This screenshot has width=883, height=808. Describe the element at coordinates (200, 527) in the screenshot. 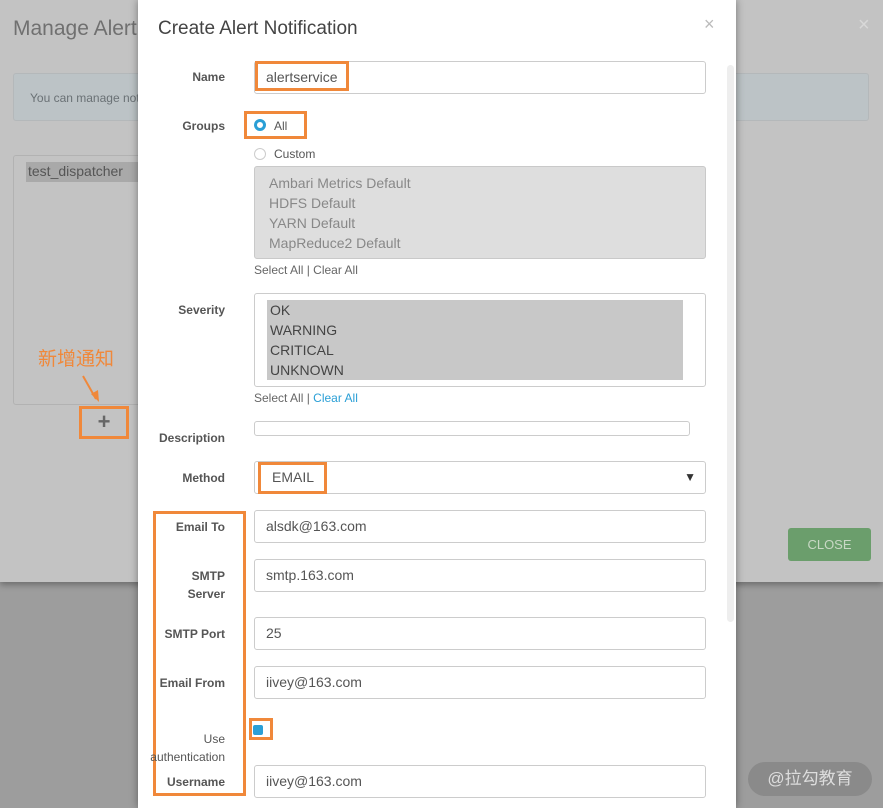

I see `email-to-label: Email To` at that location.